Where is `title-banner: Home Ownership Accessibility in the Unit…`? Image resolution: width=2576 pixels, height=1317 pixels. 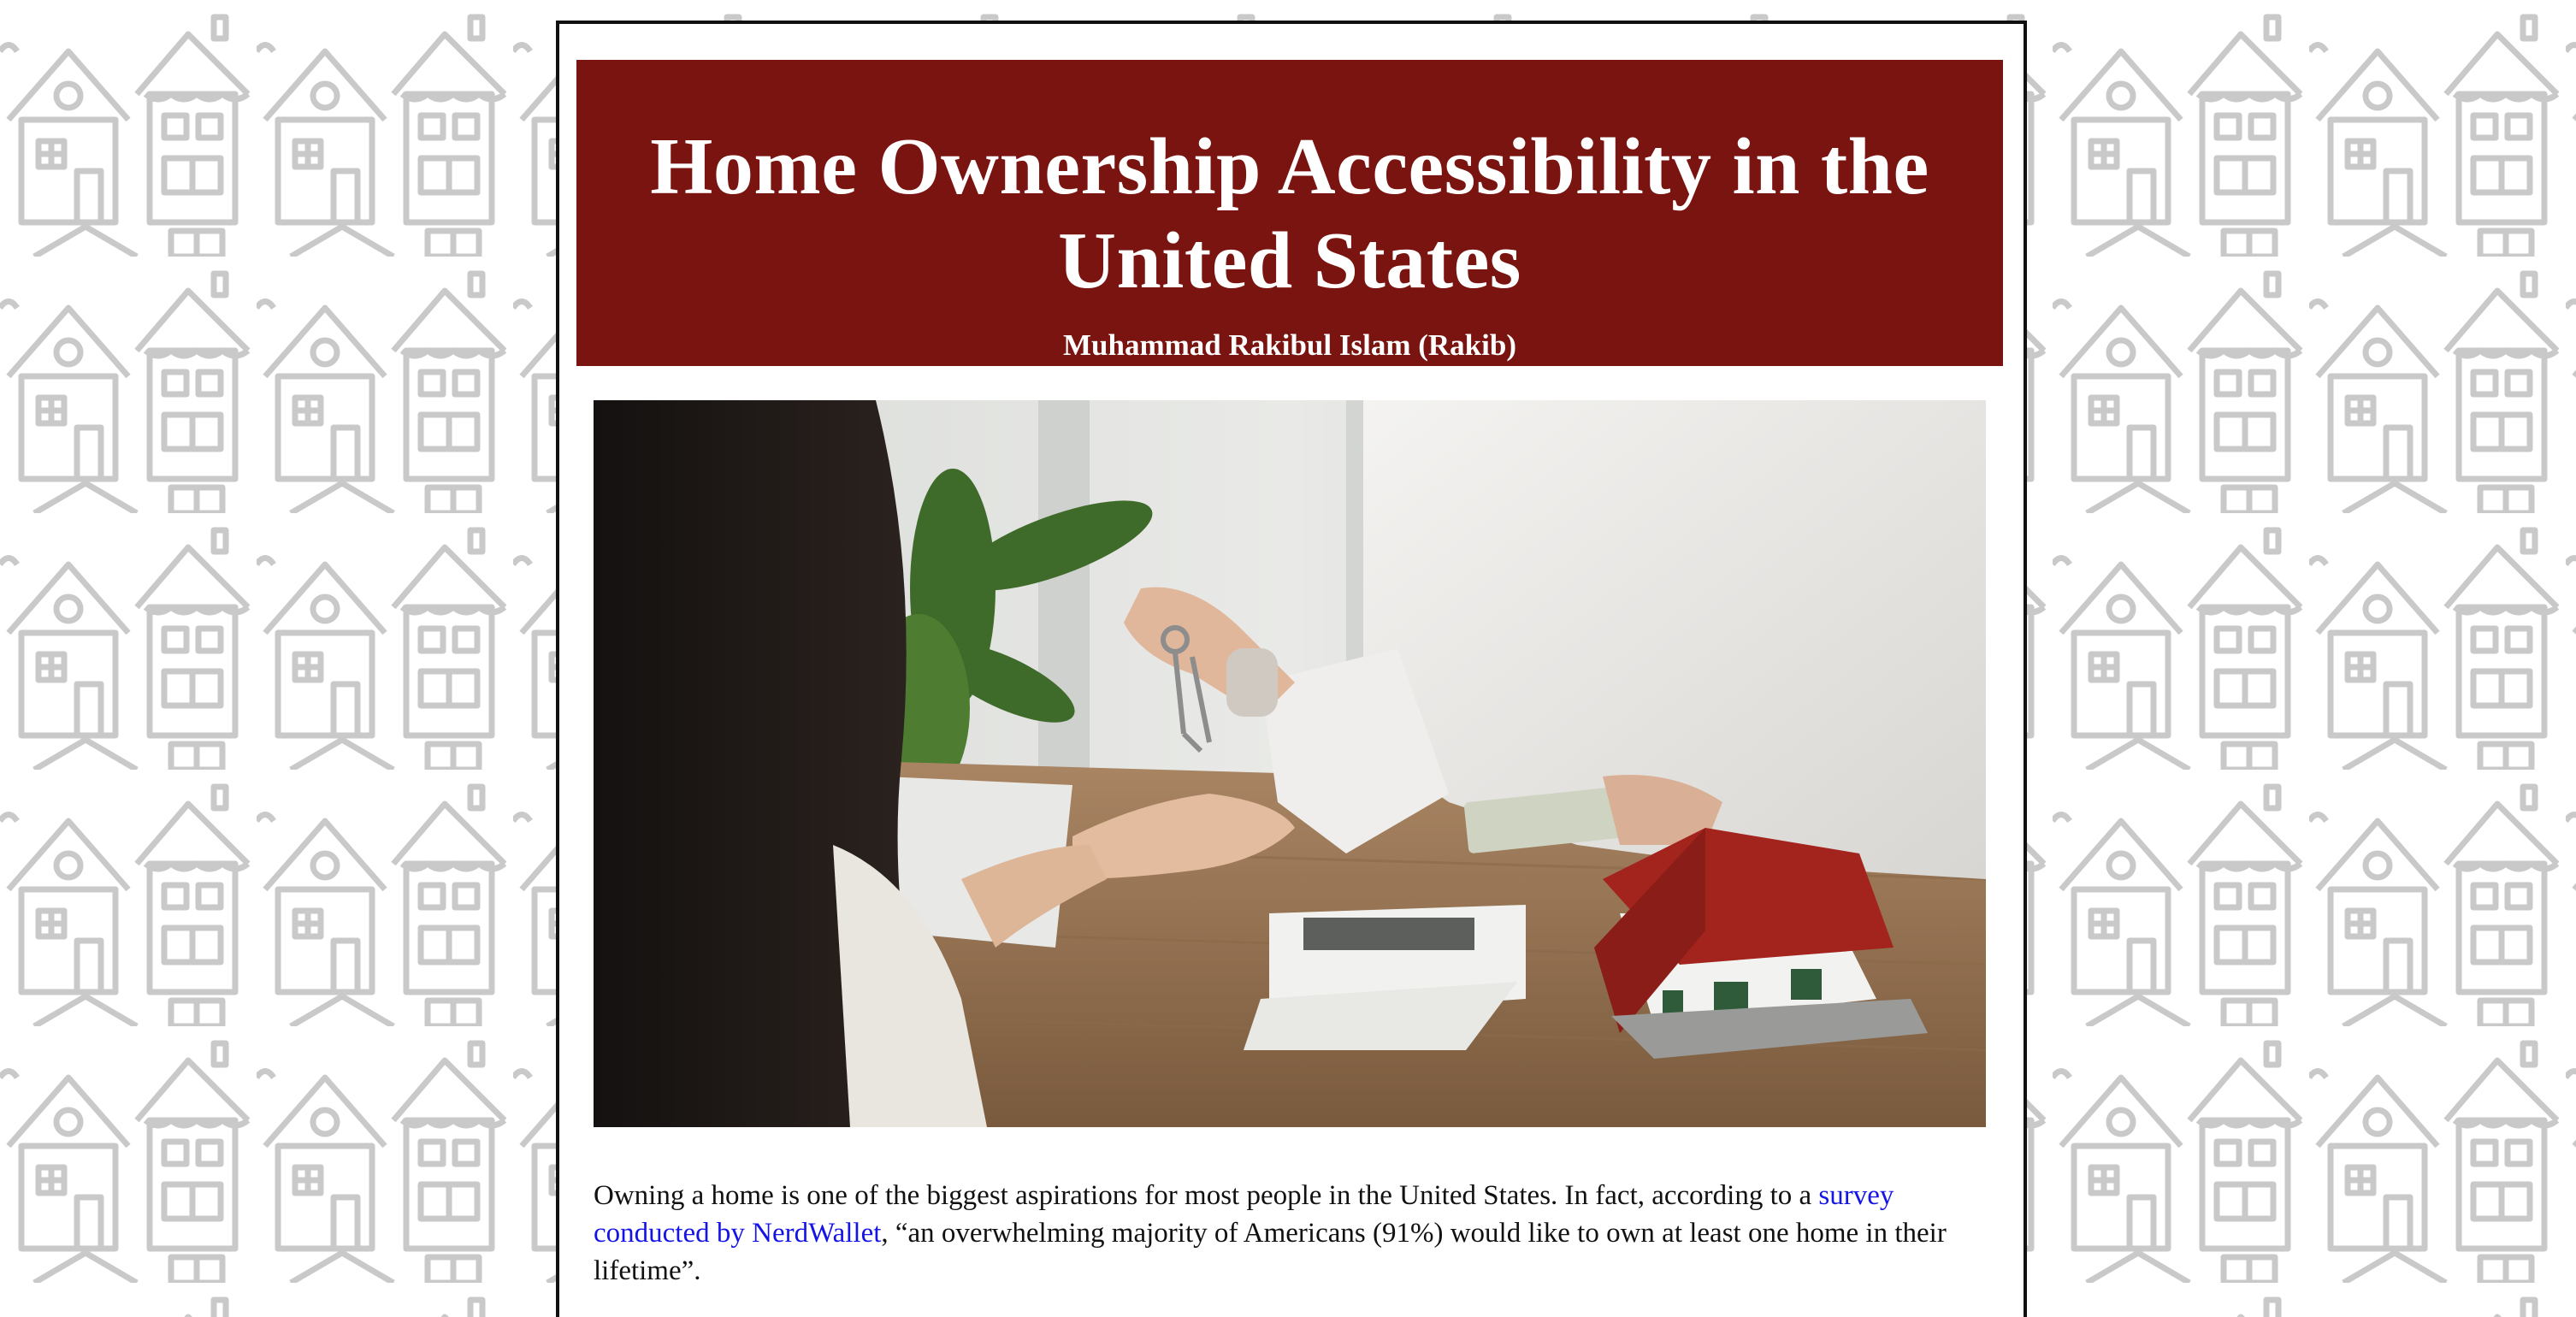
title-banner: Home Ownership Accessibility in the Unit… is located at coordinates (1289, 213).